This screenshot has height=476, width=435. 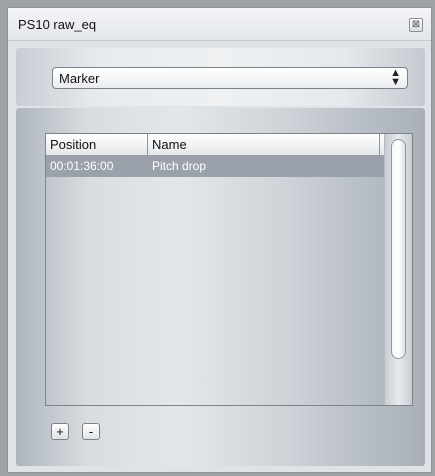 I want to click on type-panel: Marker ▲ ▼, so click(x=220, y=77).